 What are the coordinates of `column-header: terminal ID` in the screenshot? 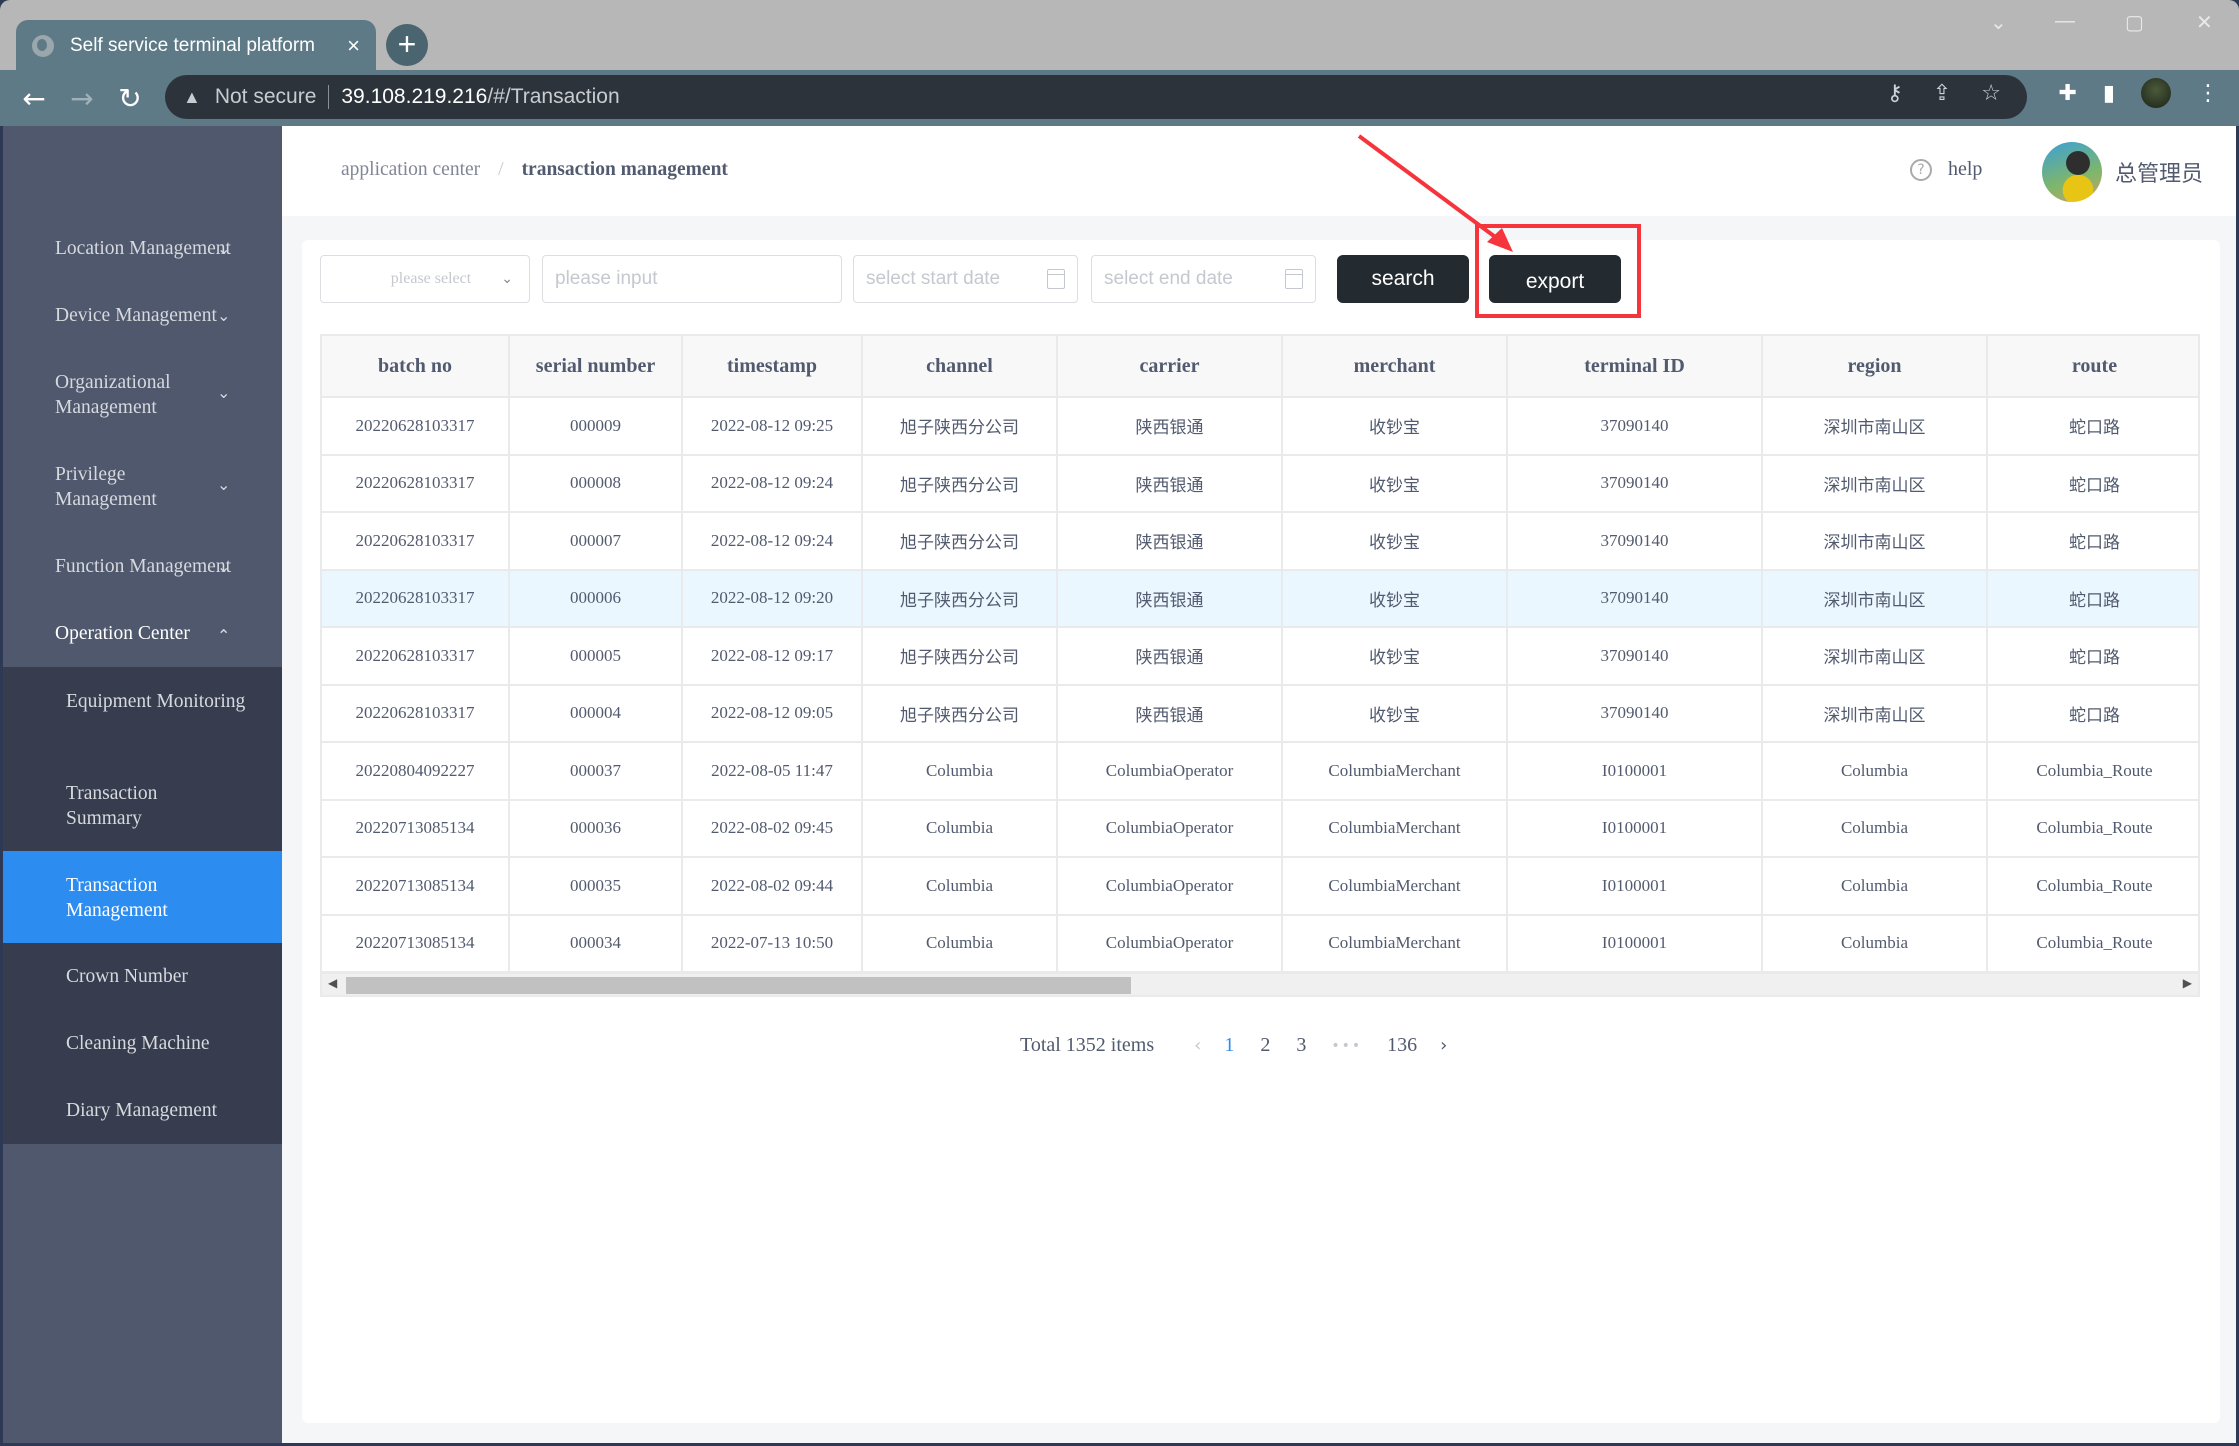 It's located at (1635, 367).